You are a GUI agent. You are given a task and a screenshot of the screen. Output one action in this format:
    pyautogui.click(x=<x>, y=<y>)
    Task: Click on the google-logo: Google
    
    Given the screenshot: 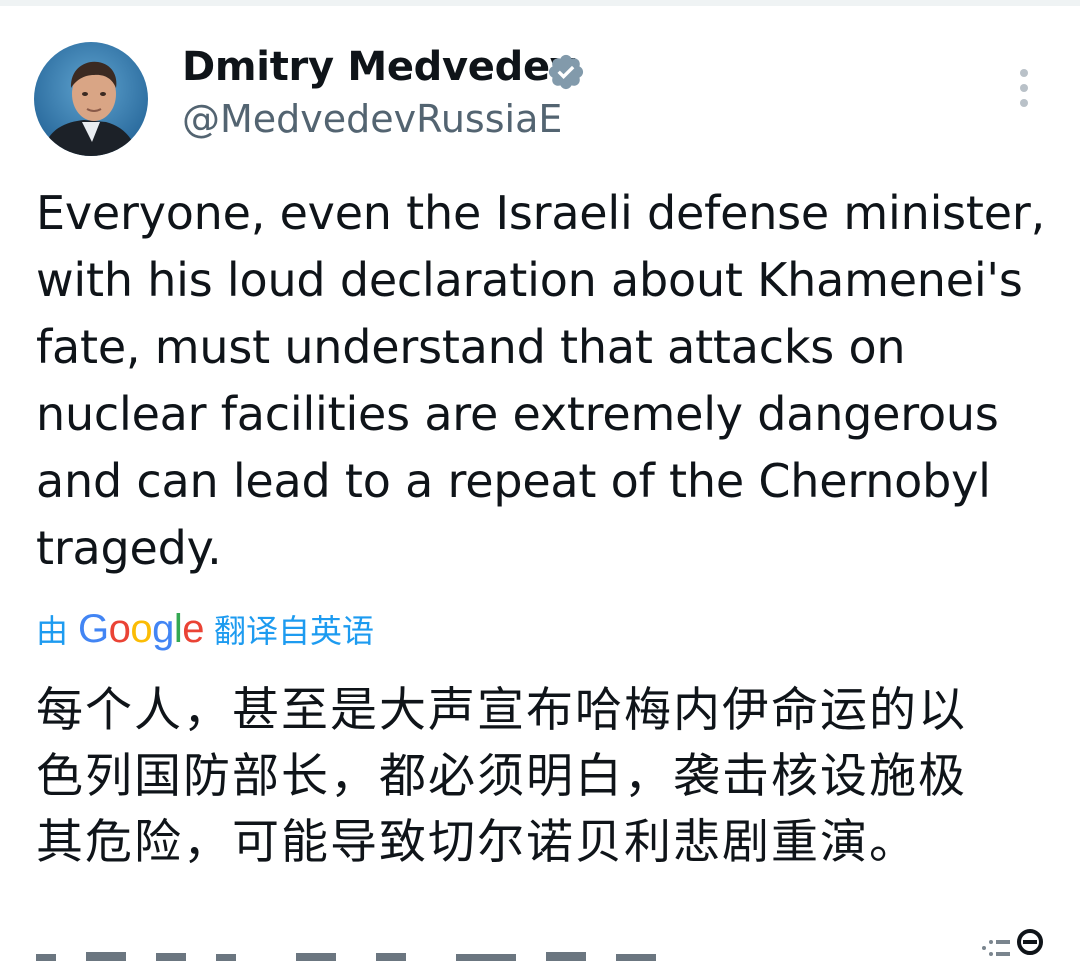 What is the action you would take?
    pyautogui.click(x=141, y=629)
    